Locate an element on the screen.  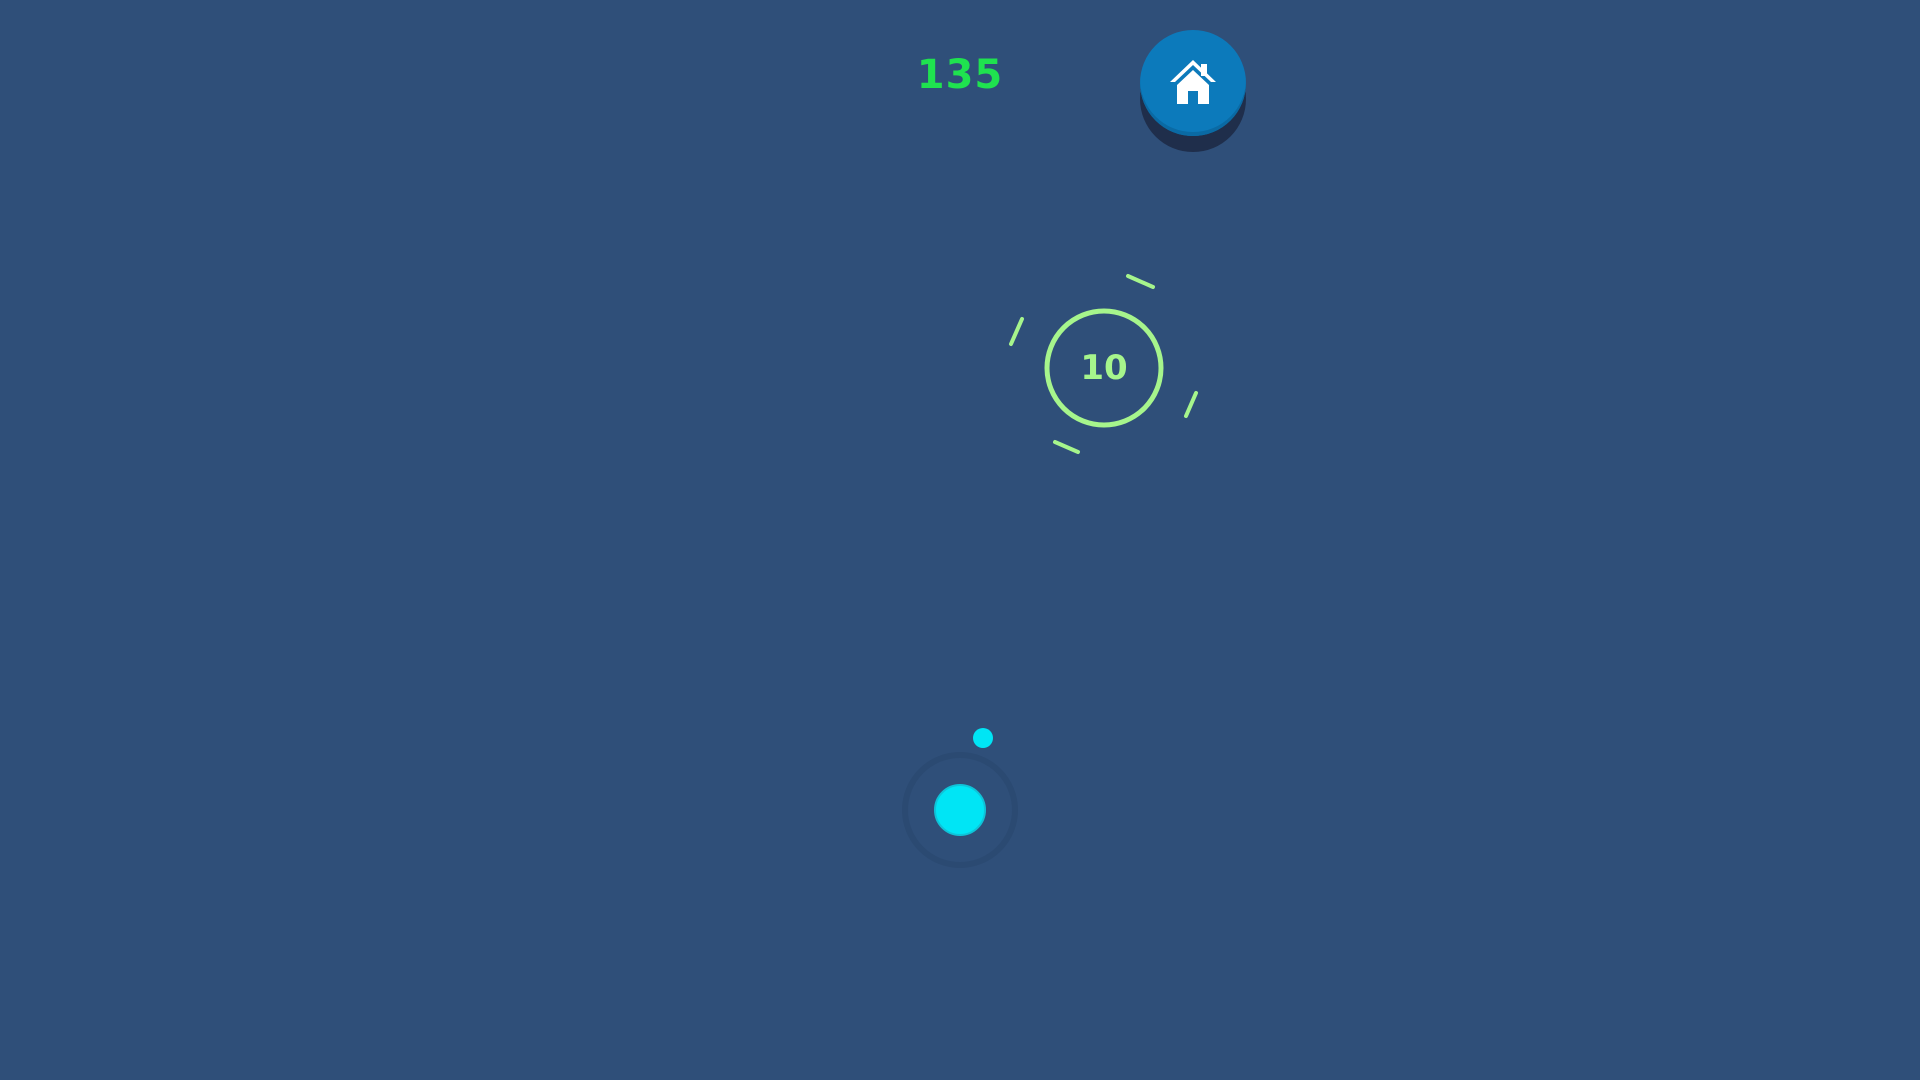
player is located at coordinates (960, 798).